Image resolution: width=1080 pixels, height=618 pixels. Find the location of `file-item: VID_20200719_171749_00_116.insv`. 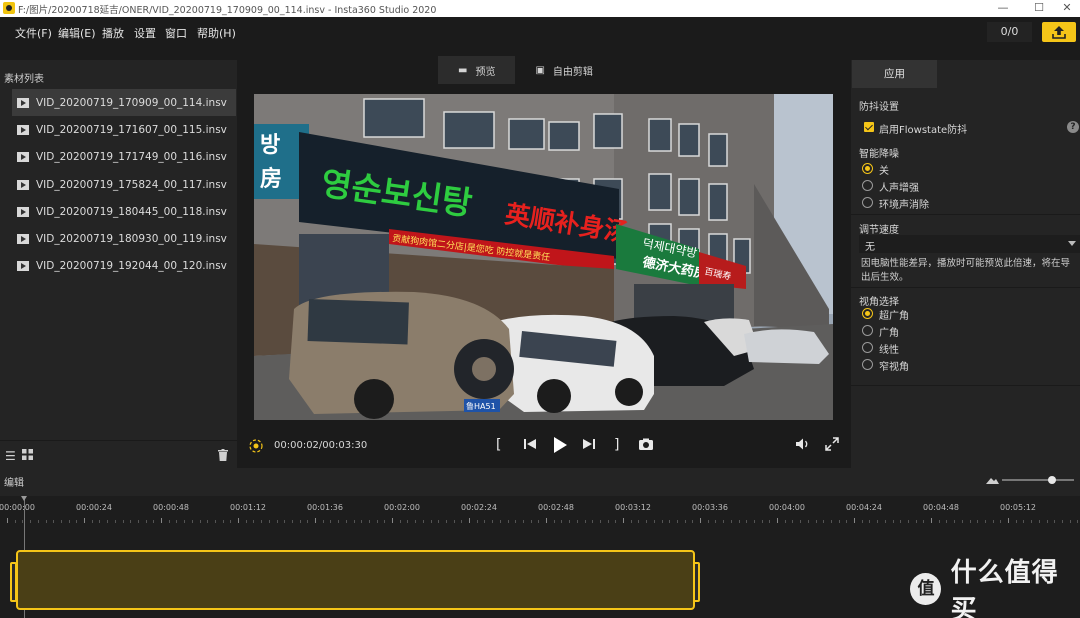

file-item: VID_20200719_171749_00_116.insv is located at coordinates (124, 157).